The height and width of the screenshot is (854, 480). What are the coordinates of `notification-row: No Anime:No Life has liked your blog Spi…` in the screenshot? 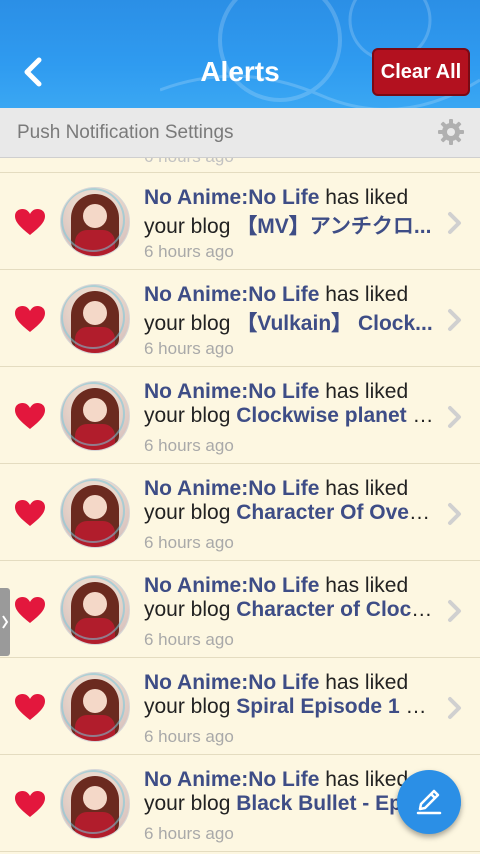 It's located at (240, 706).